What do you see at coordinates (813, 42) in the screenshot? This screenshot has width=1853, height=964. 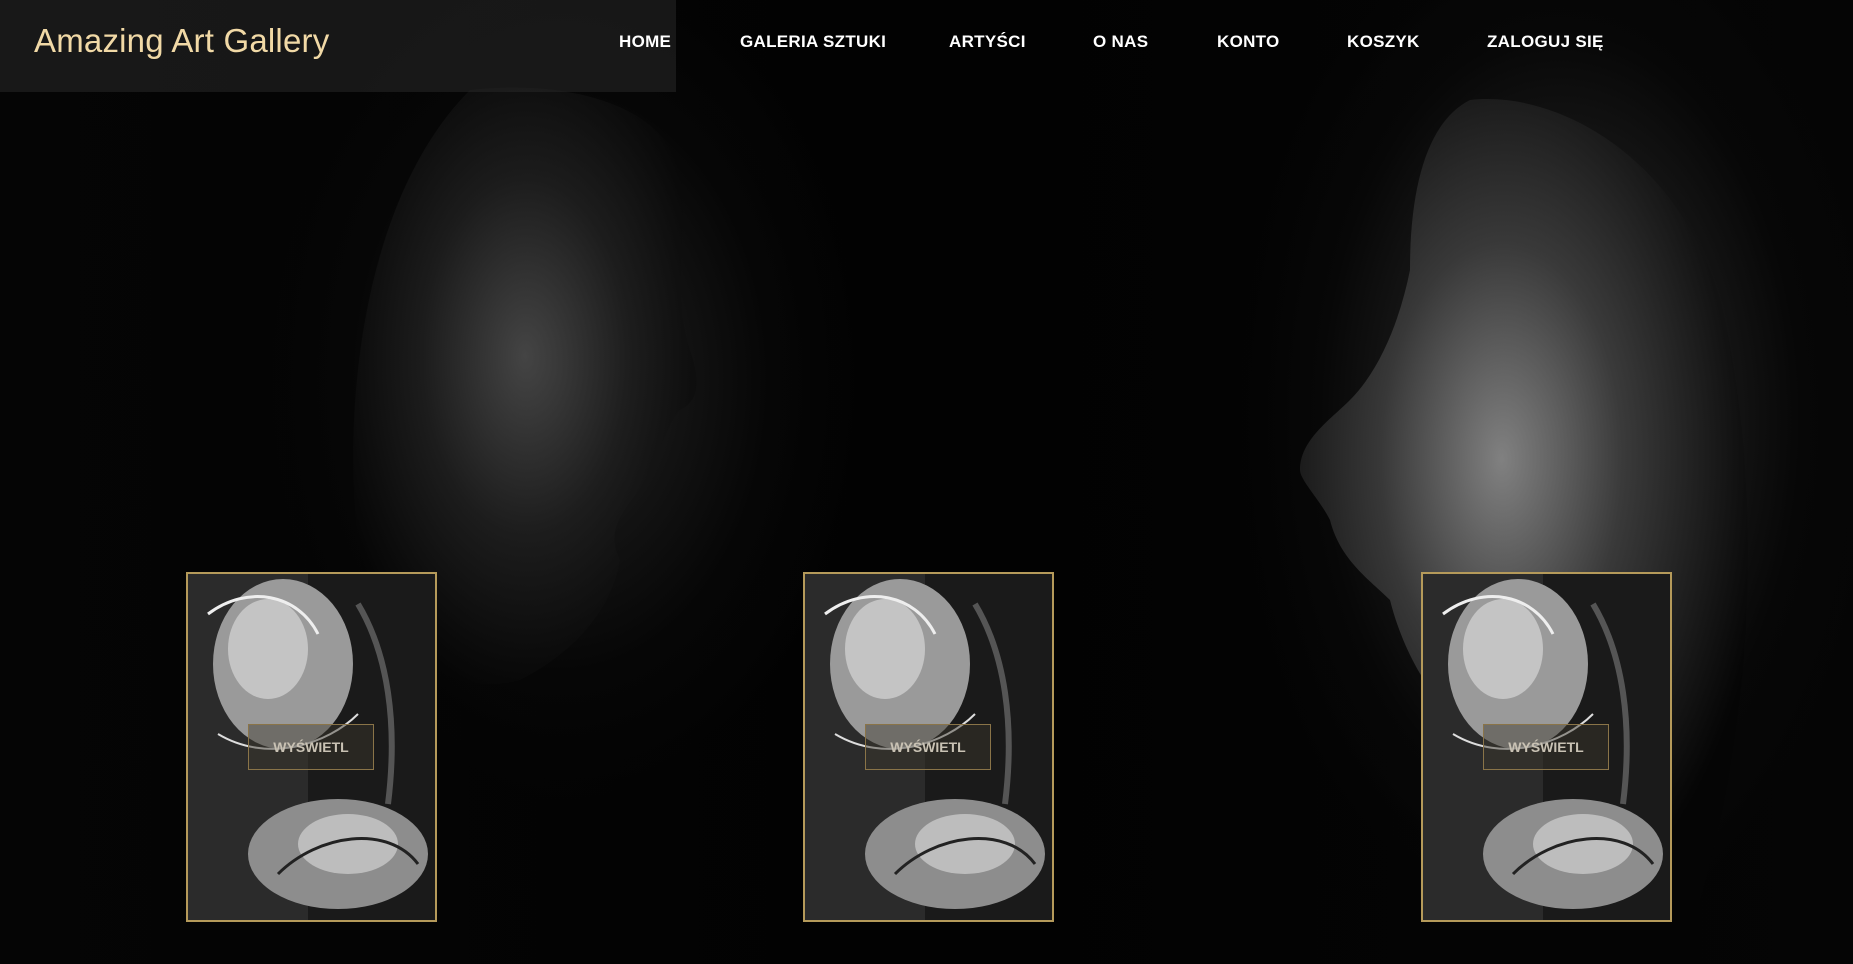 I see `nav-galeria-sztuki: GALERIA SZTUKI` at bounding box center [813, 42].